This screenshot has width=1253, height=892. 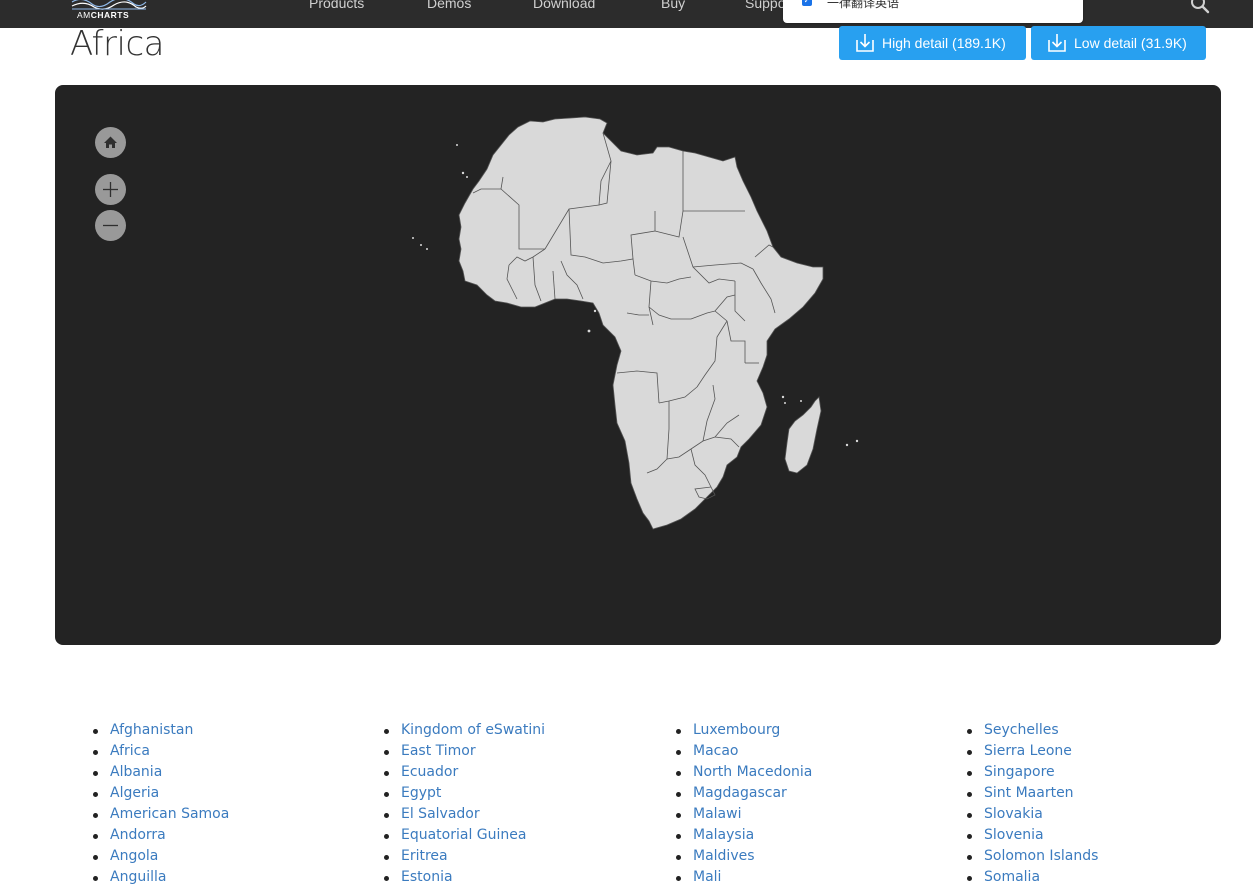 What do you see at coordinates (160, 856) in the screenshot?
I see `list-item: Angola` at bounding box center [160, 856].